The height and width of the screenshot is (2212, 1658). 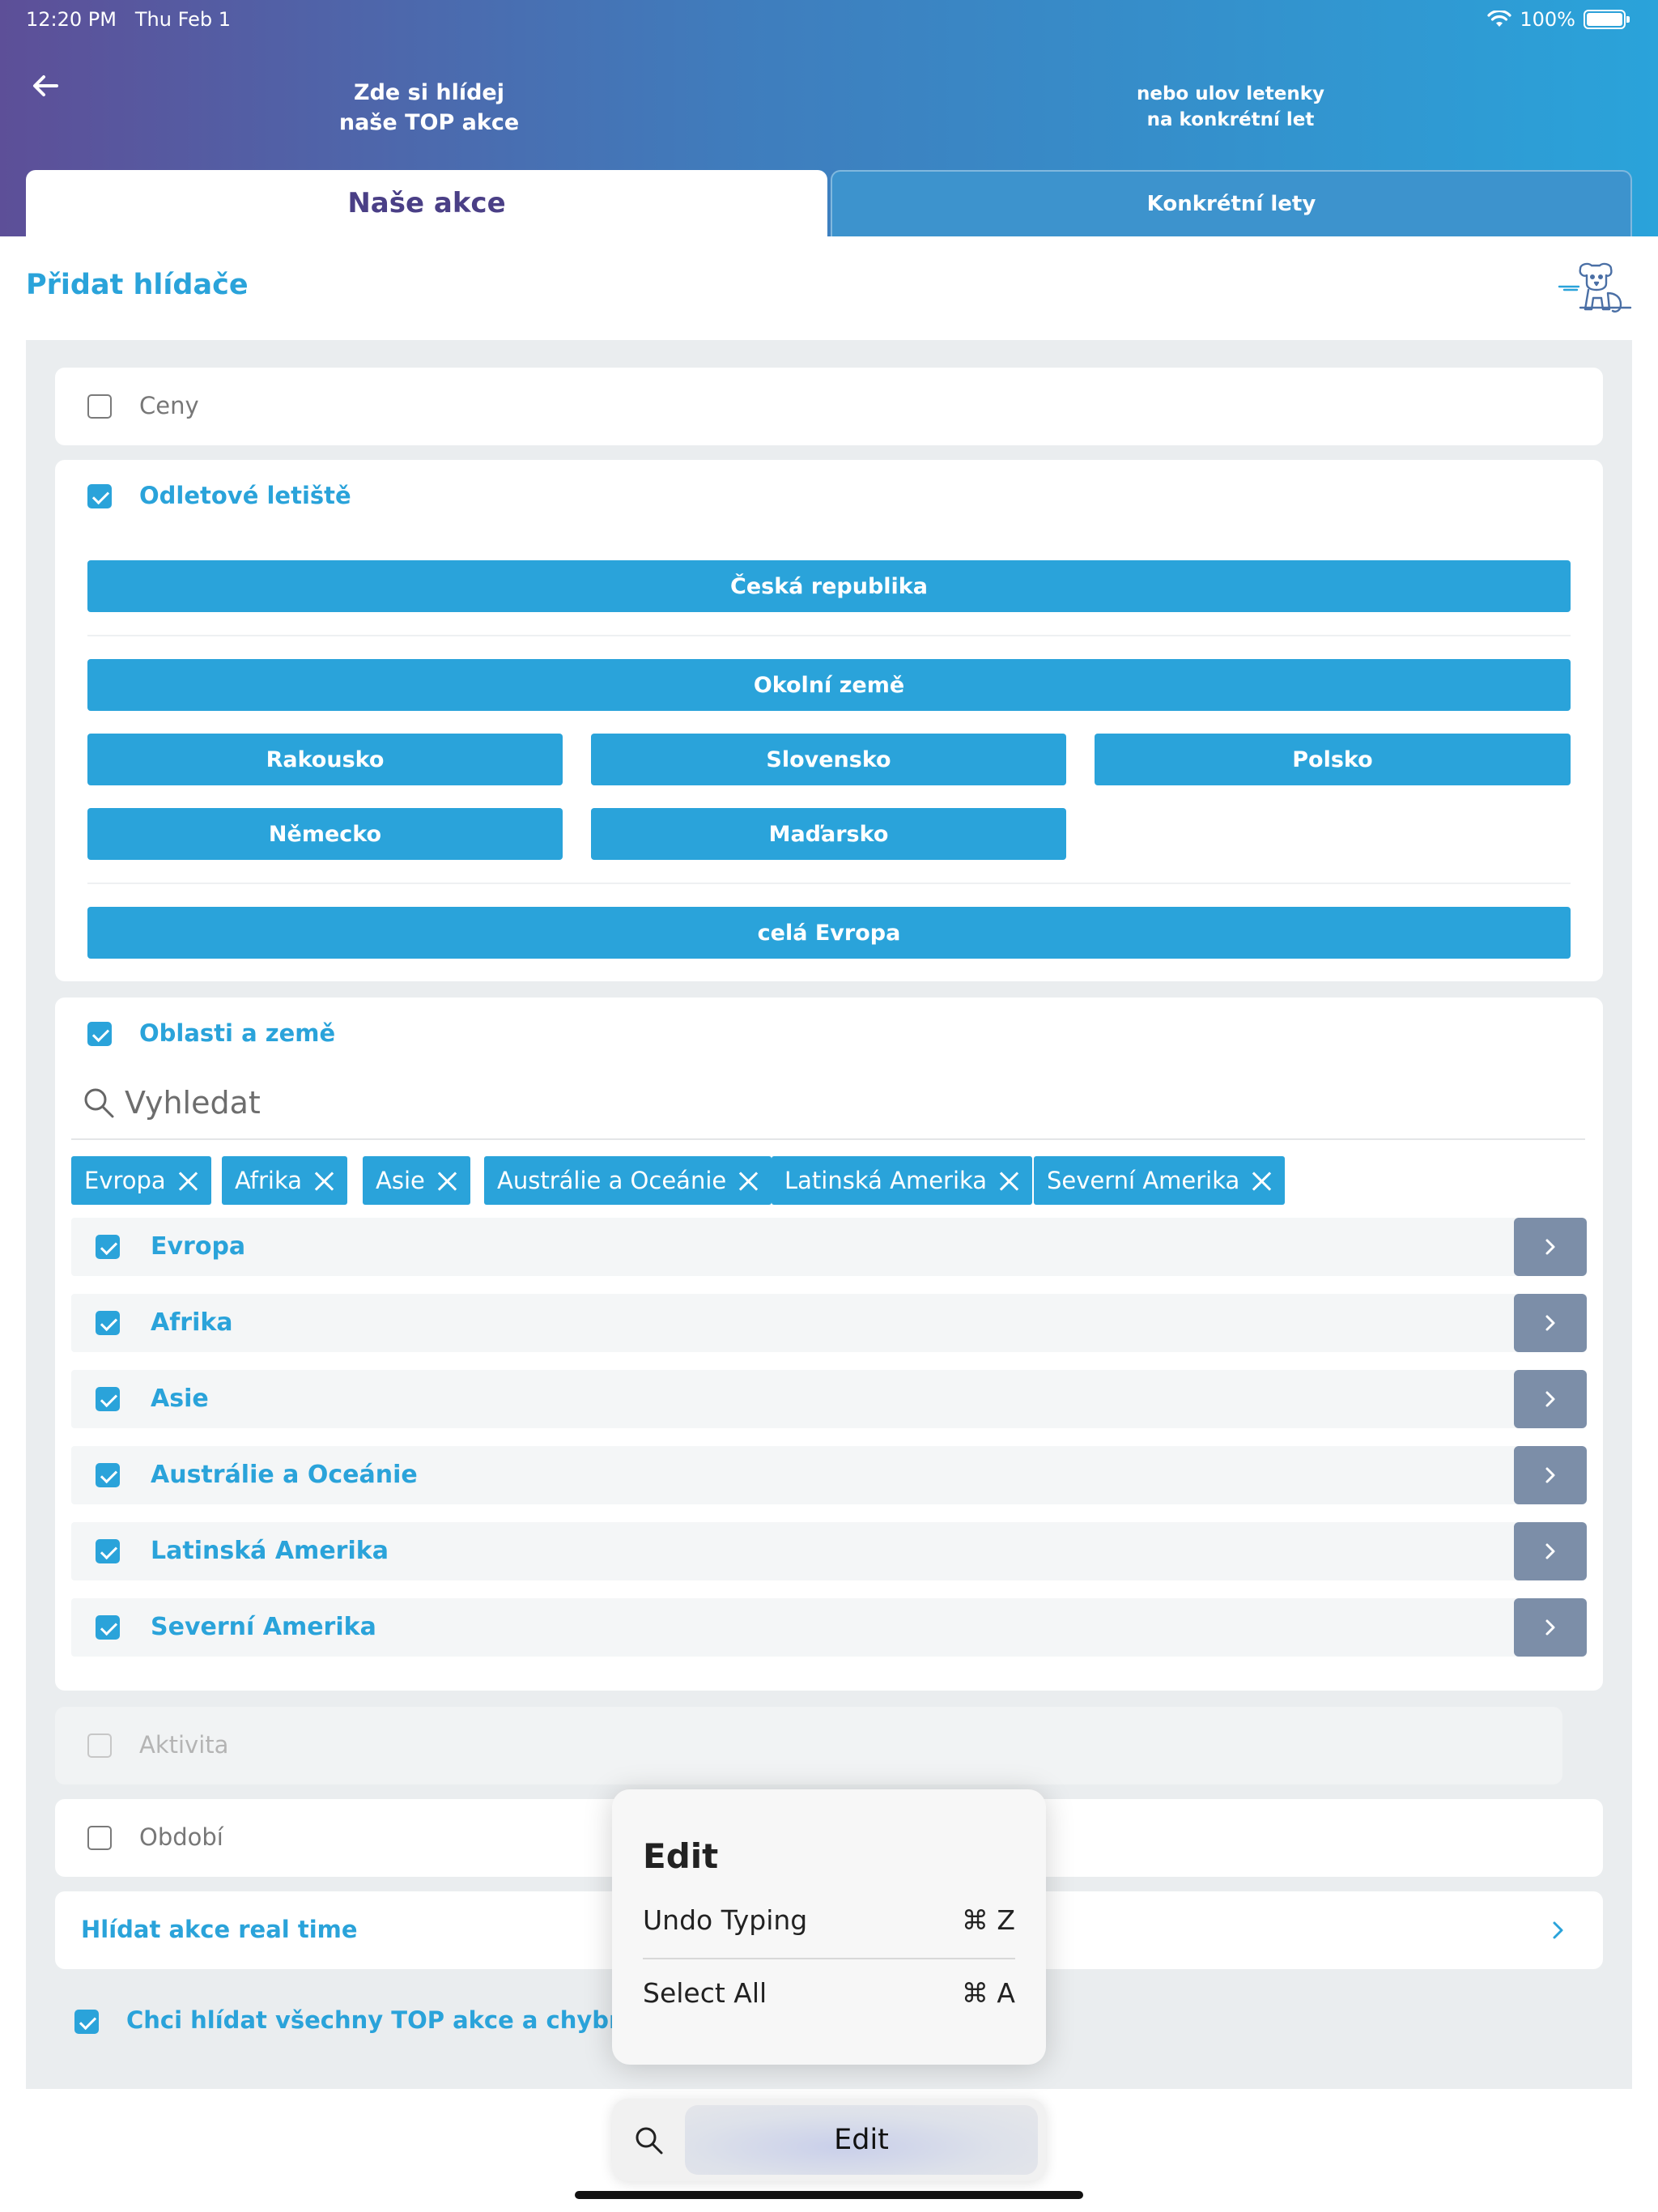 What do you see at coordinates (1230, 94) in the screenshot?
I see `header-right-line1: nebo ulov letenky` at bounding box center [1230, 94].